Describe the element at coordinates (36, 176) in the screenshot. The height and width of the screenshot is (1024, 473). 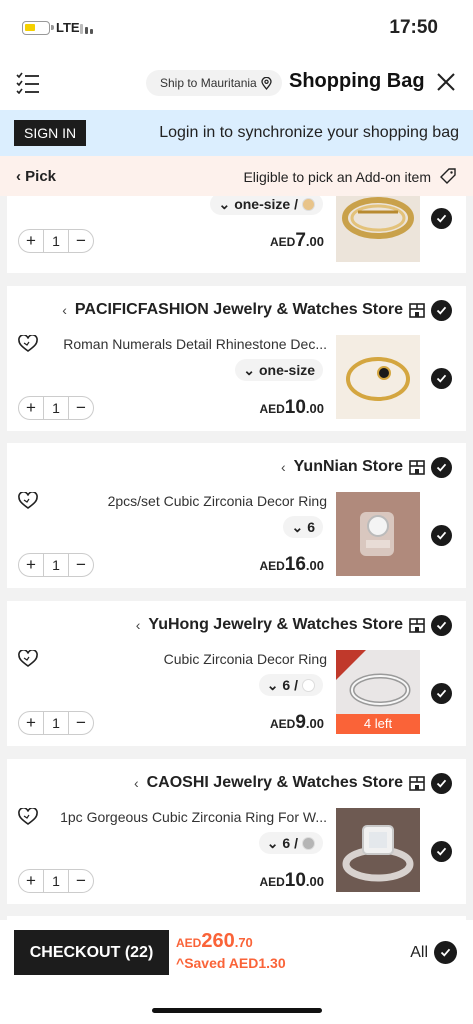
I see `pick-link: ‹ Pick` at that location.